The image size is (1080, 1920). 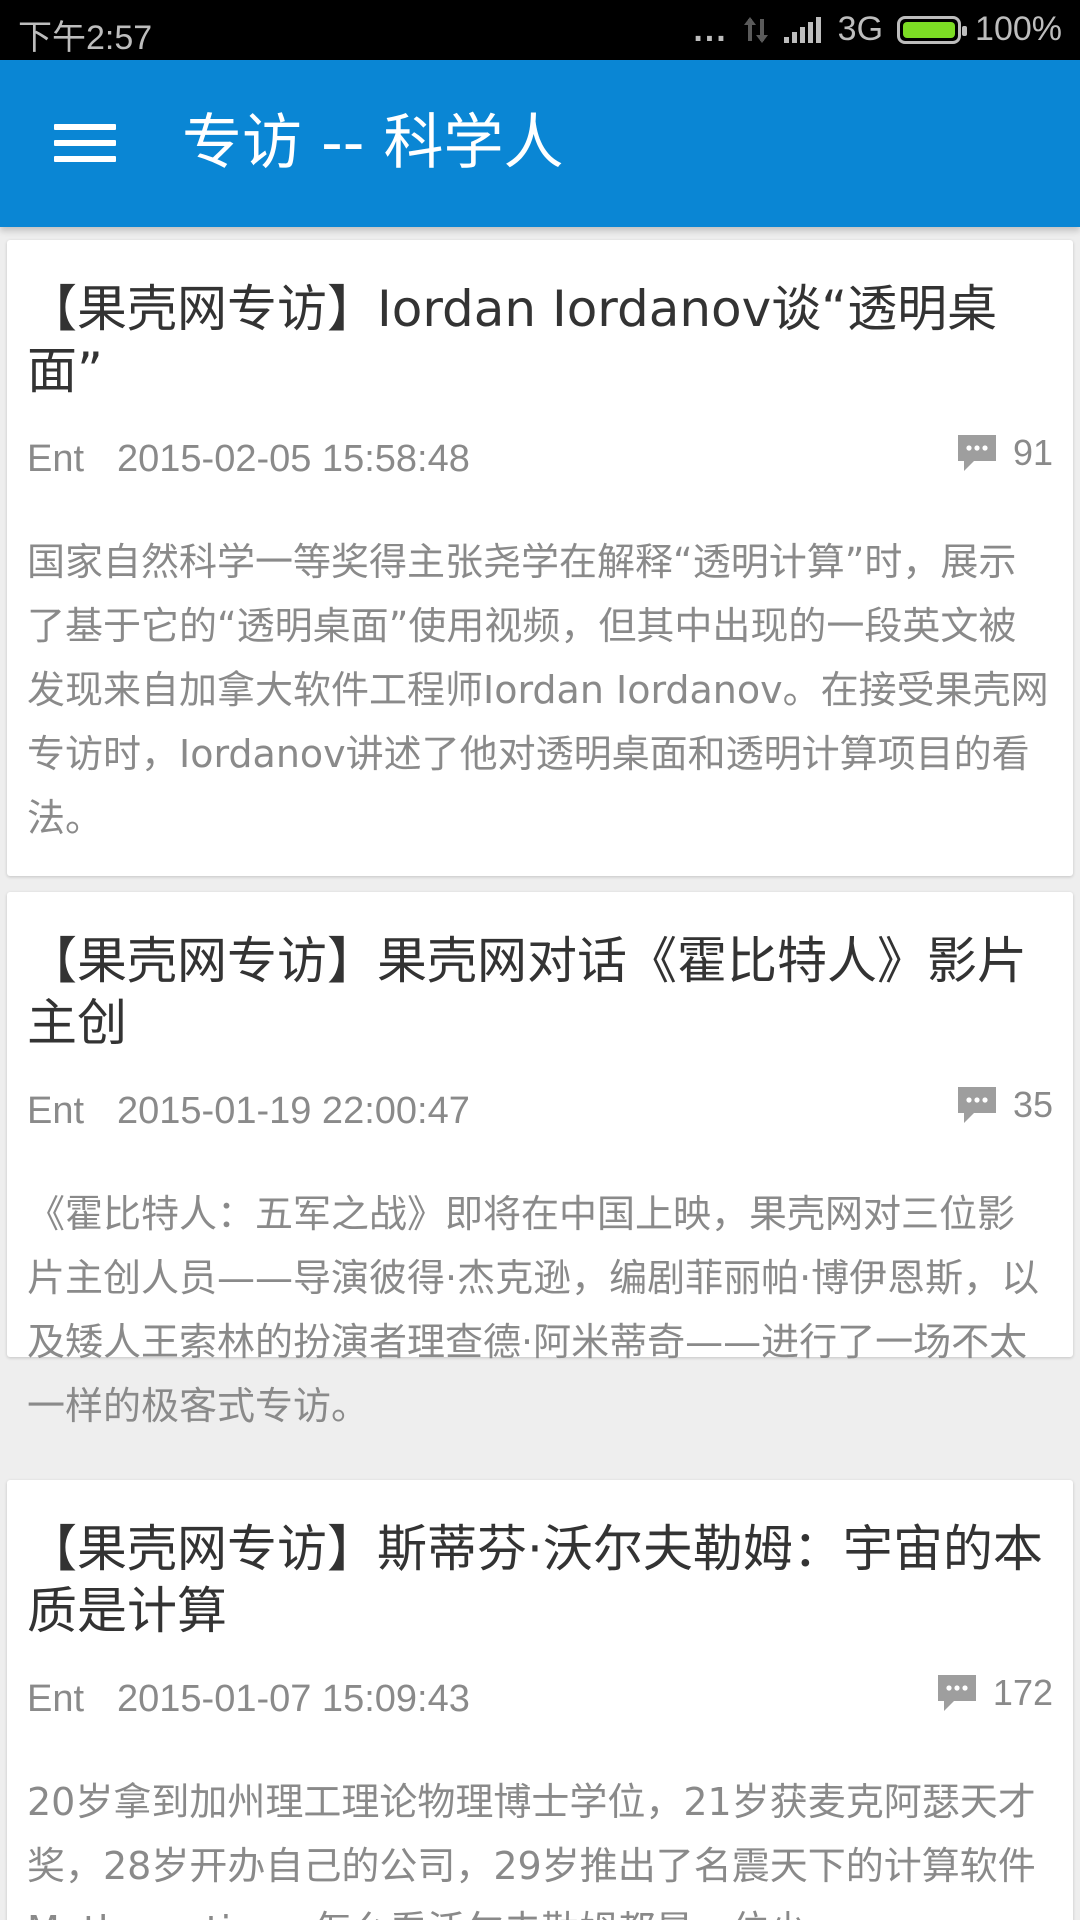 I want to click on hamburger-menu-icon, so click(x=85, y=143).